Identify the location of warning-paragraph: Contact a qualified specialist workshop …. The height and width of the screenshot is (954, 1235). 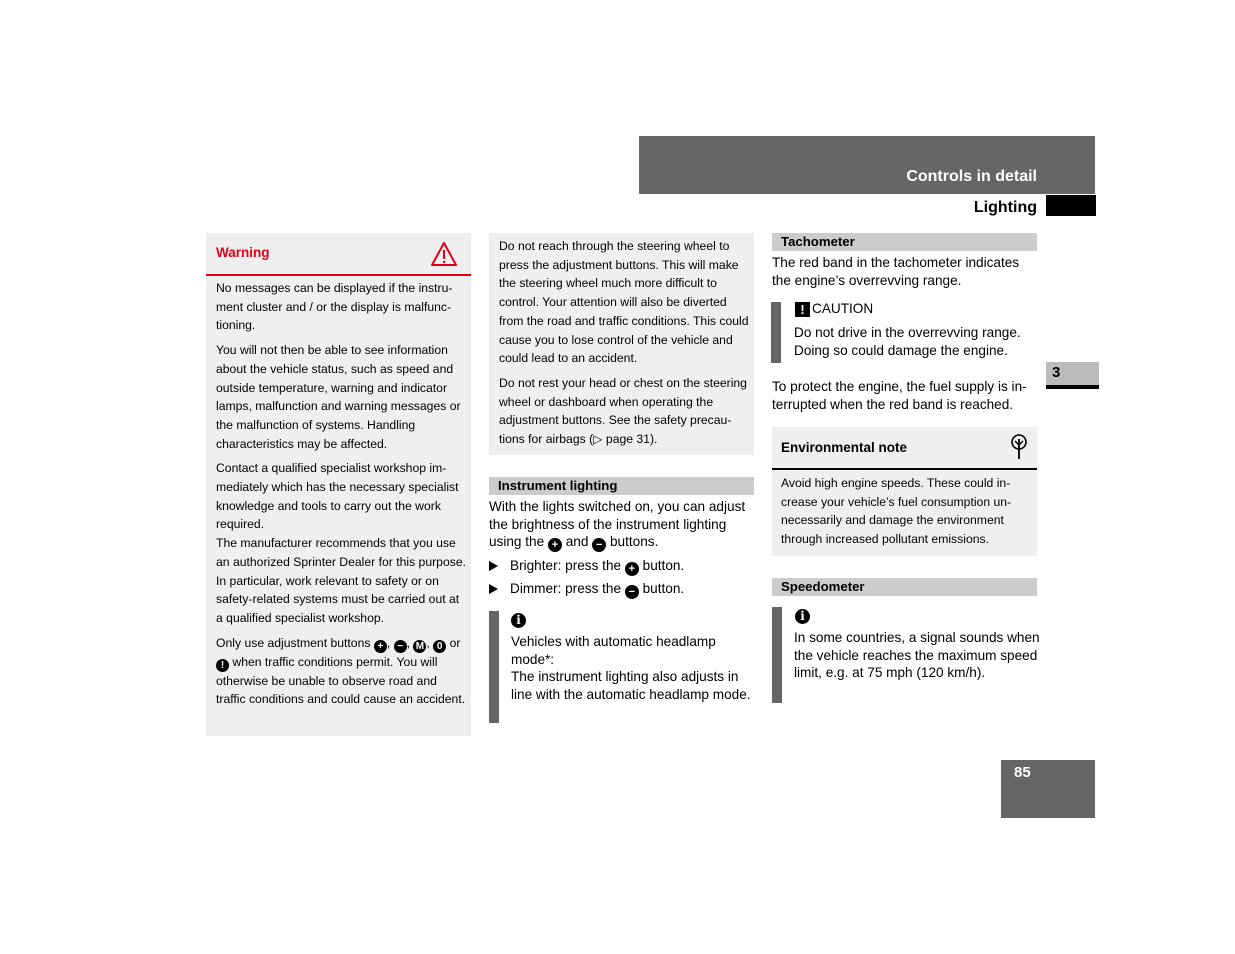
(337, 496).